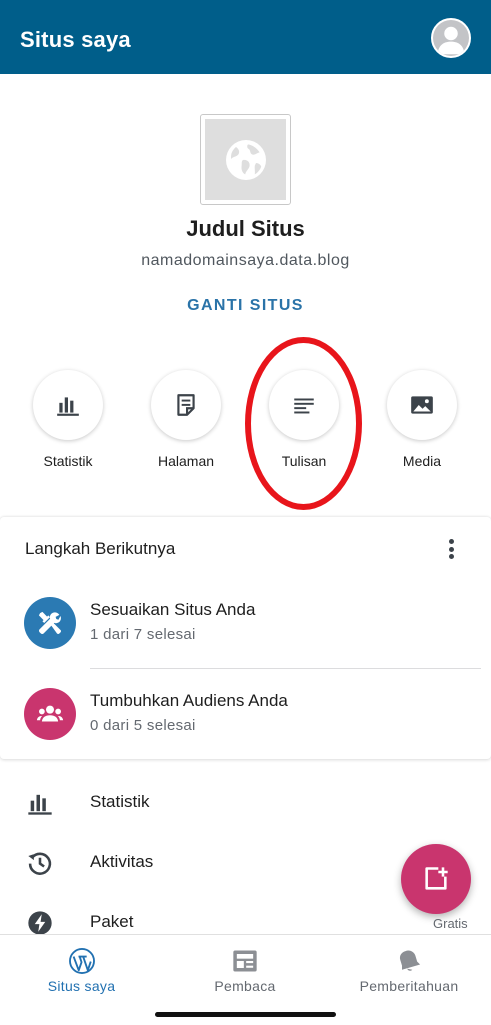  Describe the element at coordinates (200, 862) in the screenshot. I see `menu-item-activity: Aktivitas` at that location.